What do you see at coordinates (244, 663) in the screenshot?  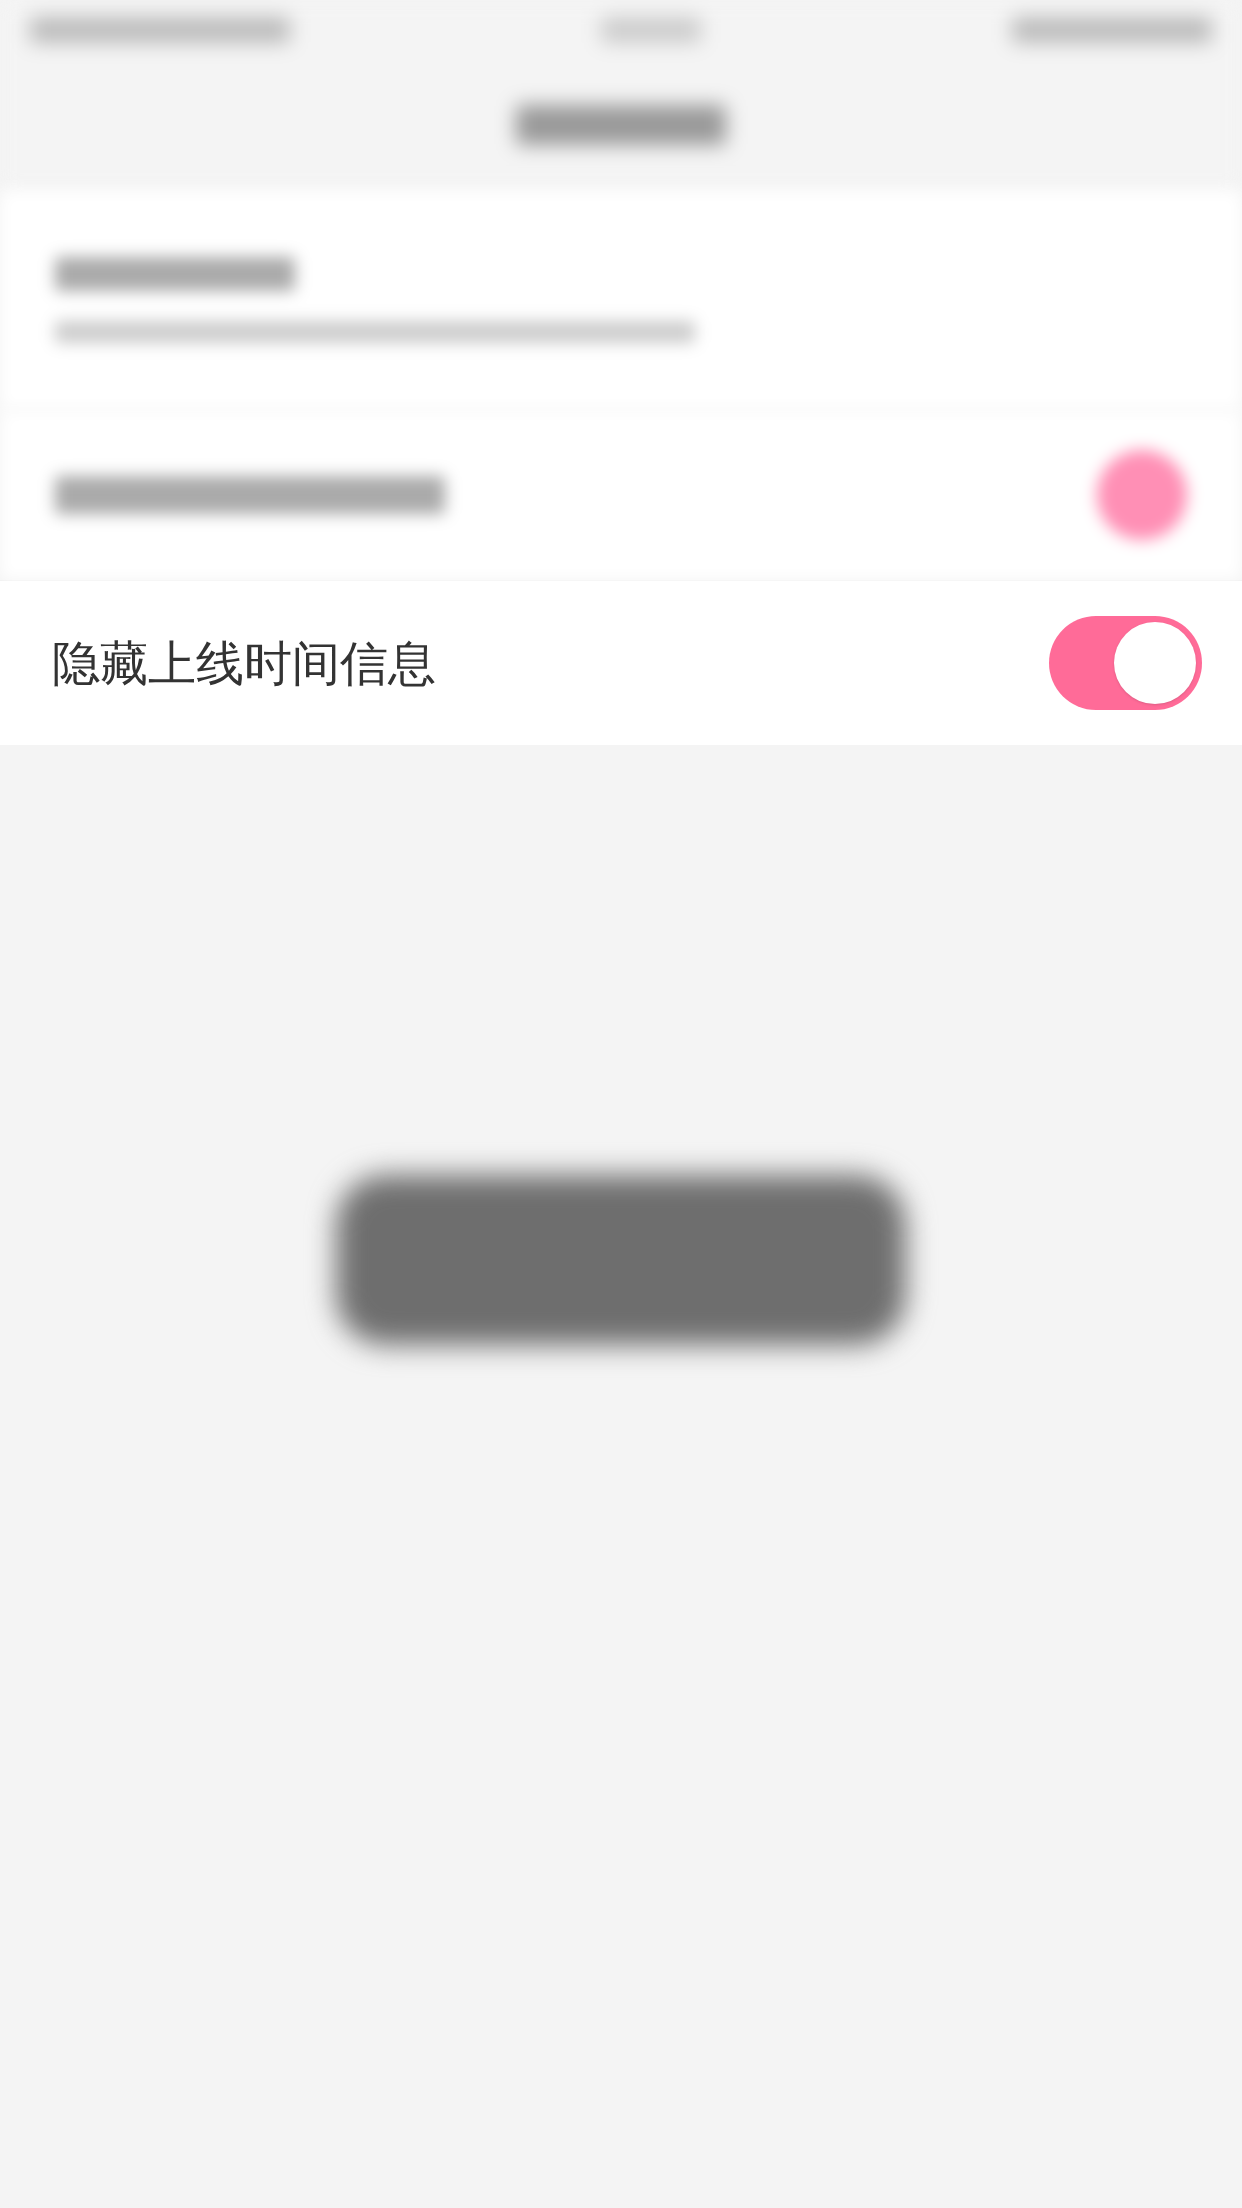 I see `setting-label: 隐藏上线时间信息` at bounding box center [244, 663].